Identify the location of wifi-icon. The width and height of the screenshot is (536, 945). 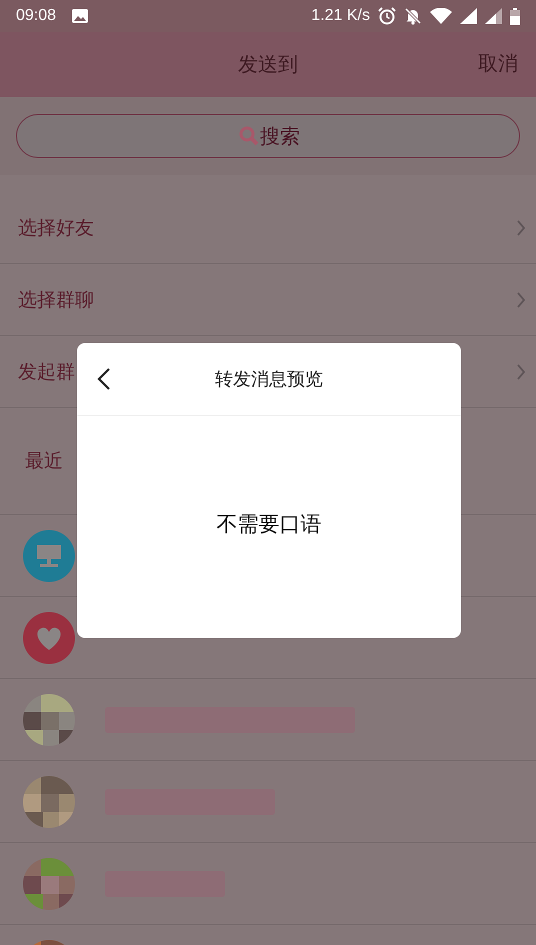
(441, 16).